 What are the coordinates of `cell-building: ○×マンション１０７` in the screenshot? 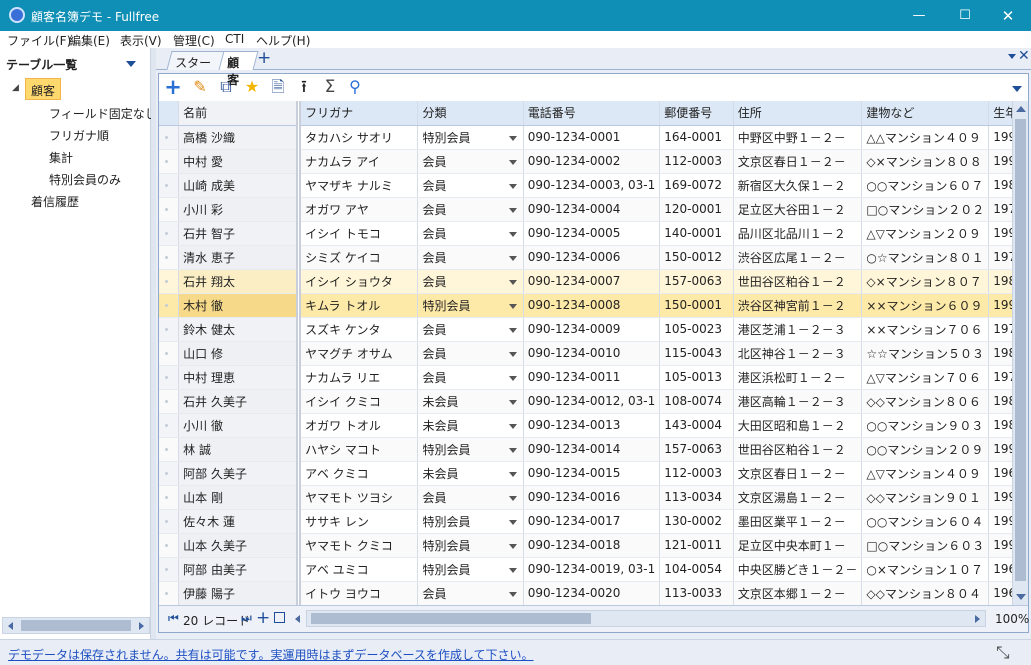 It's located at (925, 569).